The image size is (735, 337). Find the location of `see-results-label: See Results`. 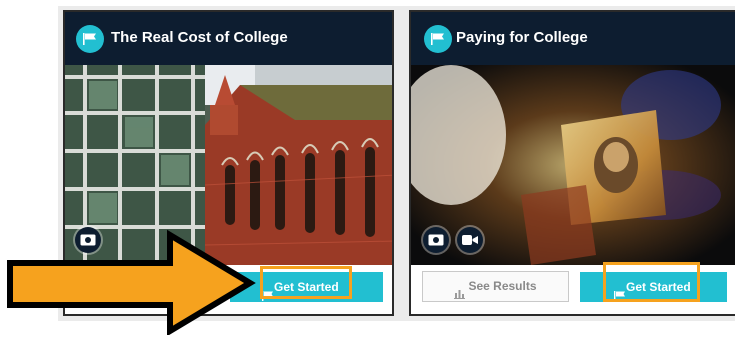

see-results-label: See Results is located at coordinates (502, 286).